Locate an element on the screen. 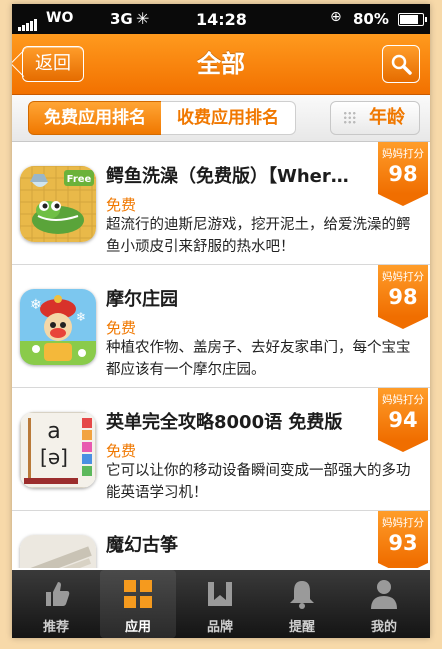  status-bar: WO 3G ✳ 14:28 ⊕ 80% is located at coordinates (221, 19).